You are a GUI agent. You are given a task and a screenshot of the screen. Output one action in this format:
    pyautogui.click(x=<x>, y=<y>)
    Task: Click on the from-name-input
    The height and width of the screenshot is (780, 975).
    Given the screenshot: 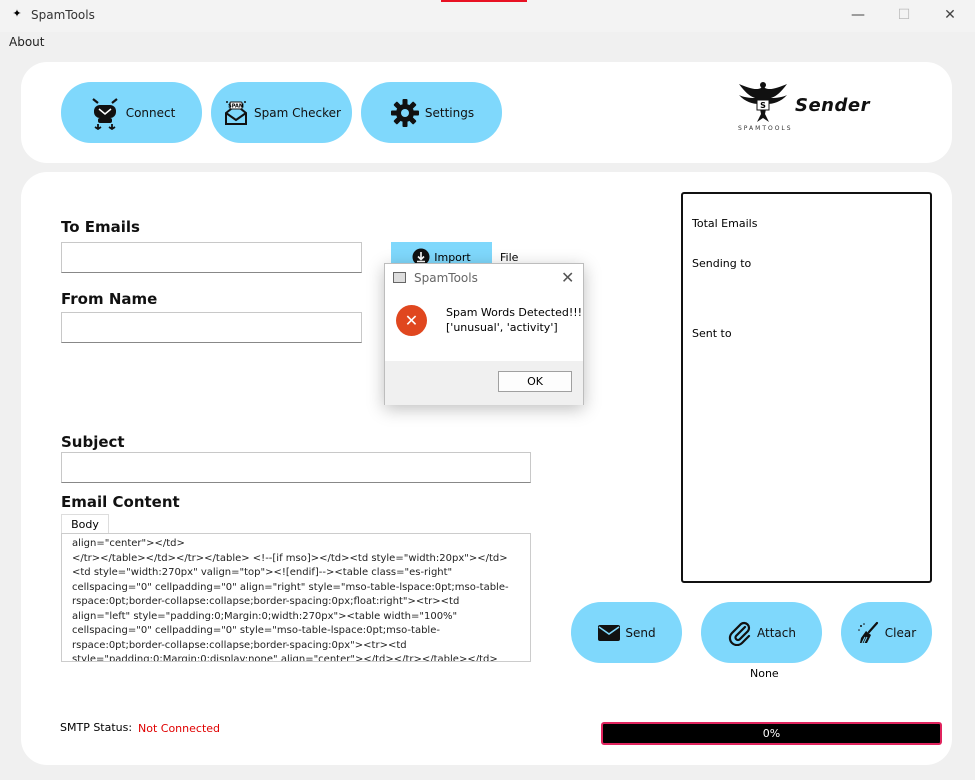 What is the action you would take?
    pyautogui.click(x=211, y=327)
    